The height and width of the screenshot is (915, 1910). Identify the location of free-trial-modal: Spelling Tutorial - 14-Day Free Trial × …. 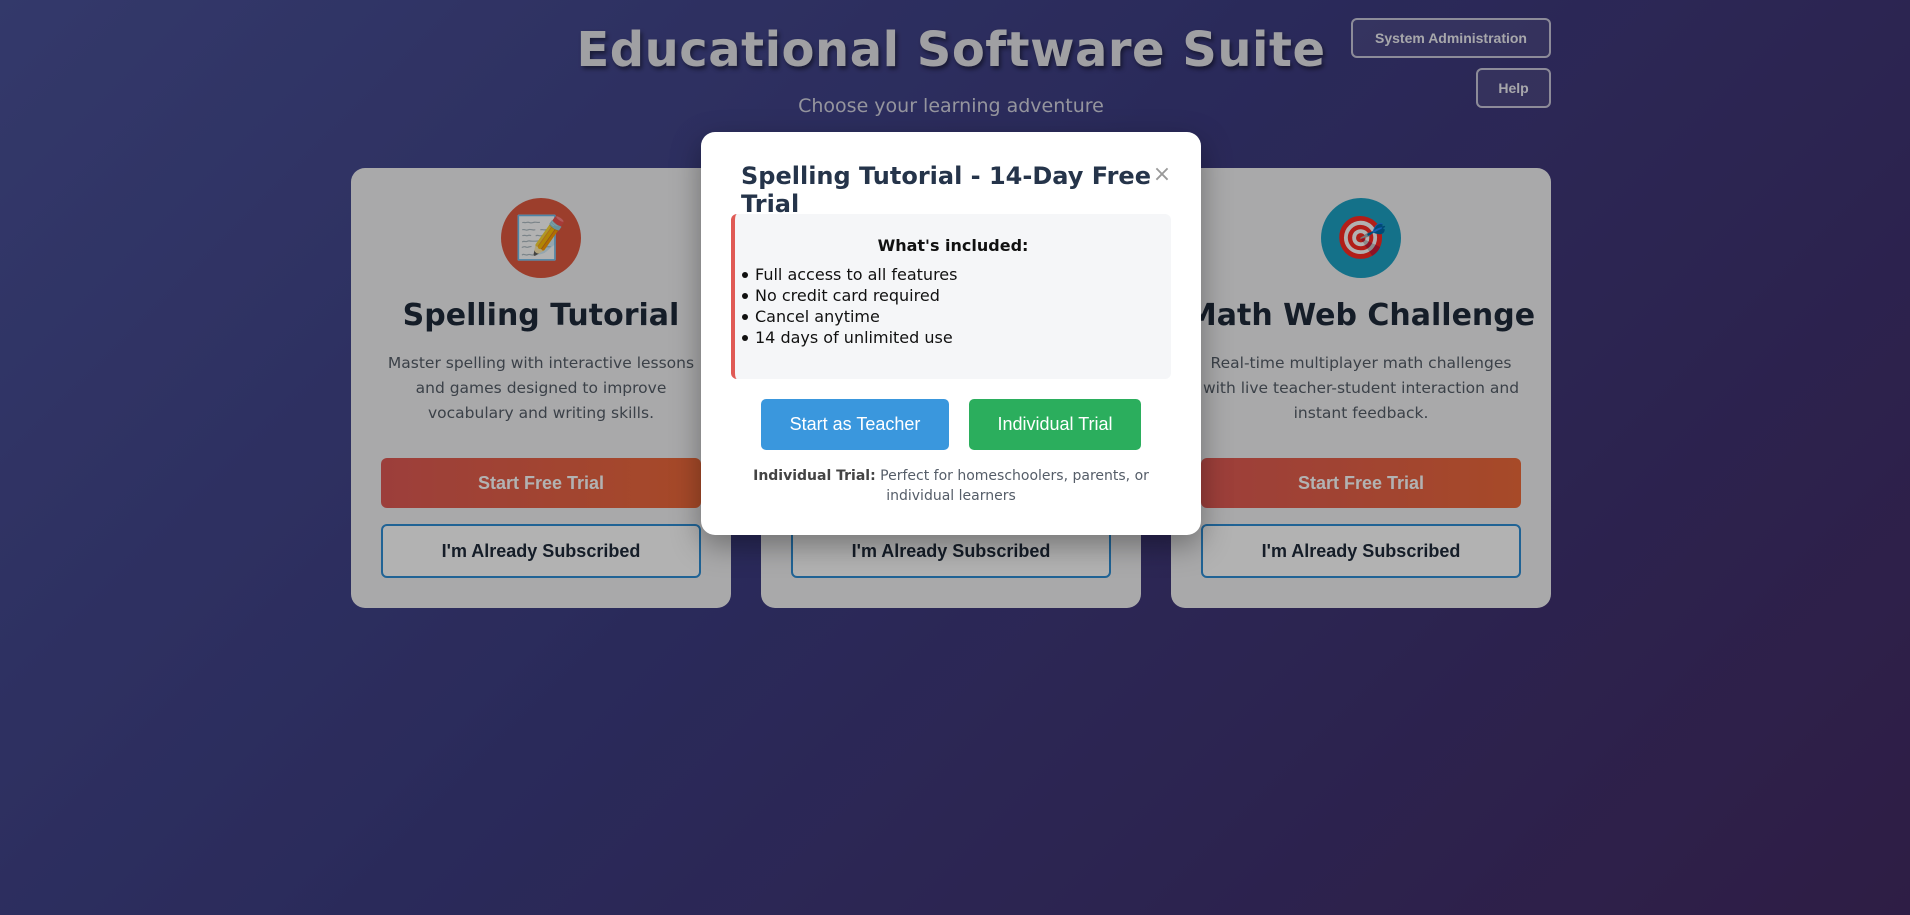
(951, 333).